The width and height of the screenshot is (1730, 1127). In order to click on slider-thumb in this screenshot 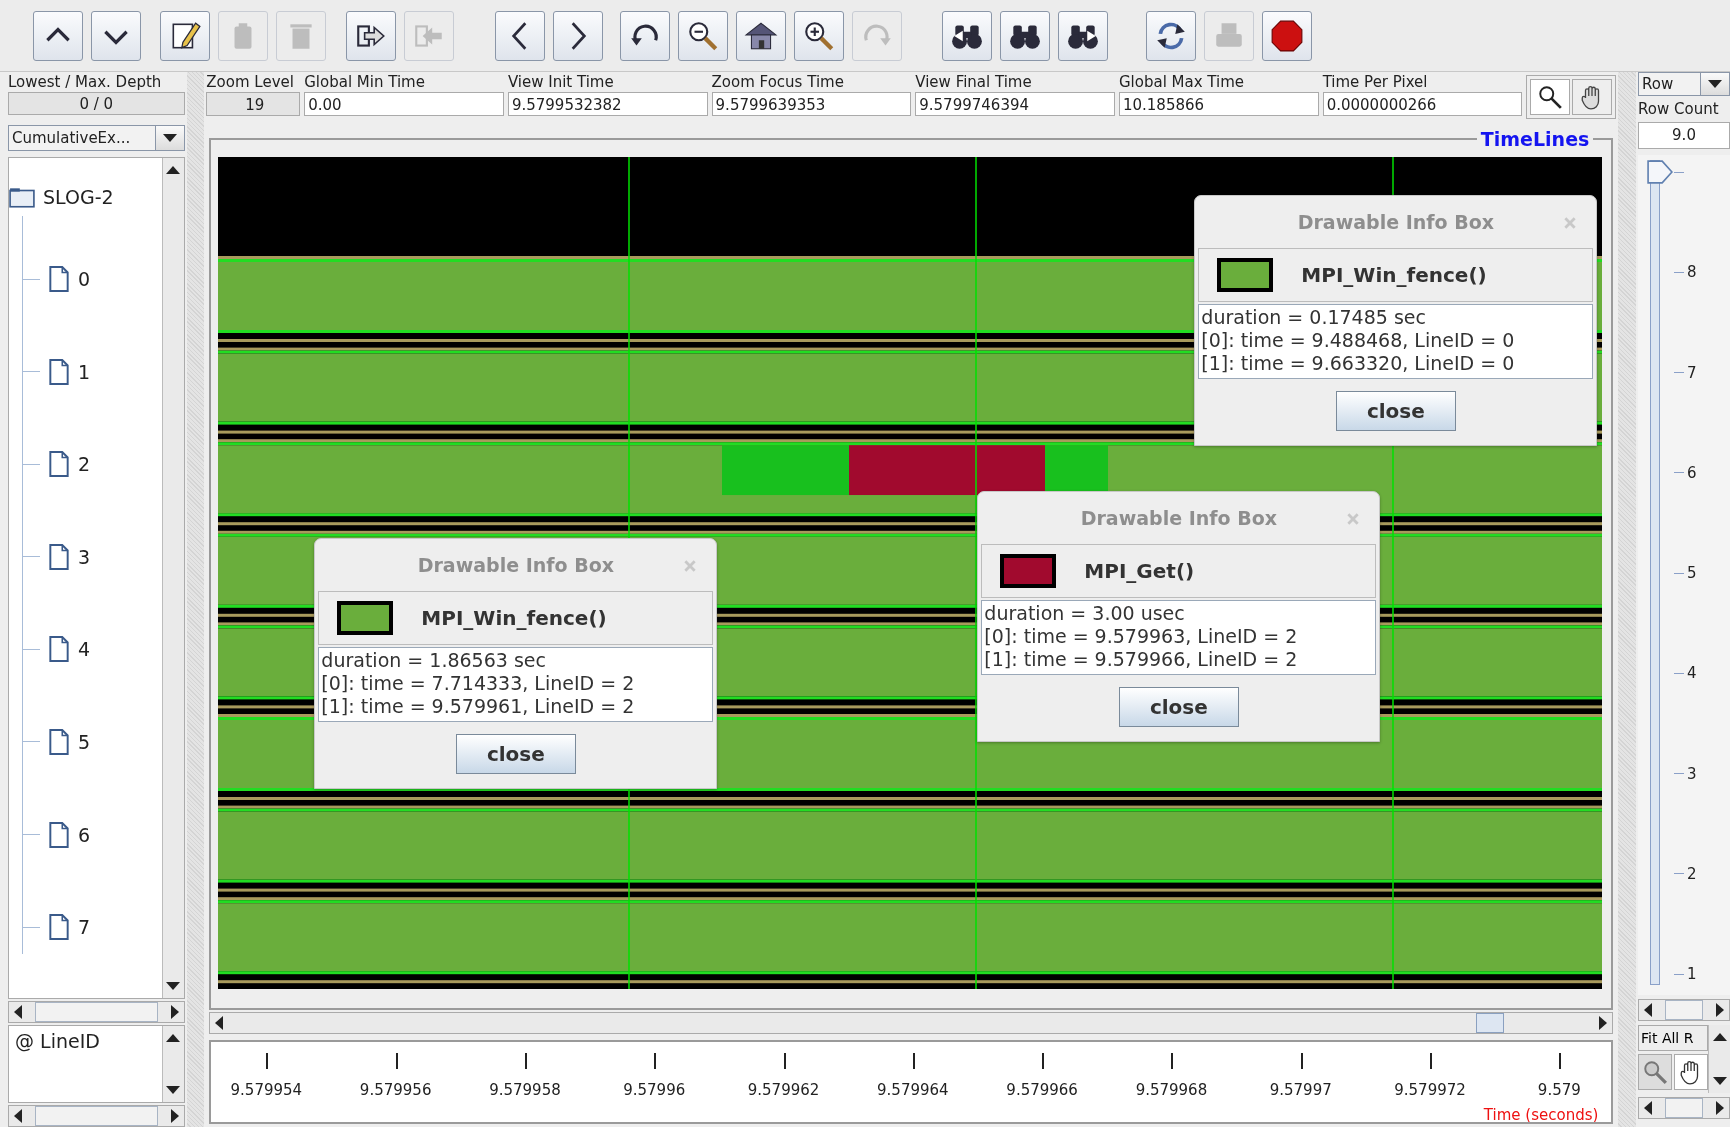, I will do `click(1660, 172)`.